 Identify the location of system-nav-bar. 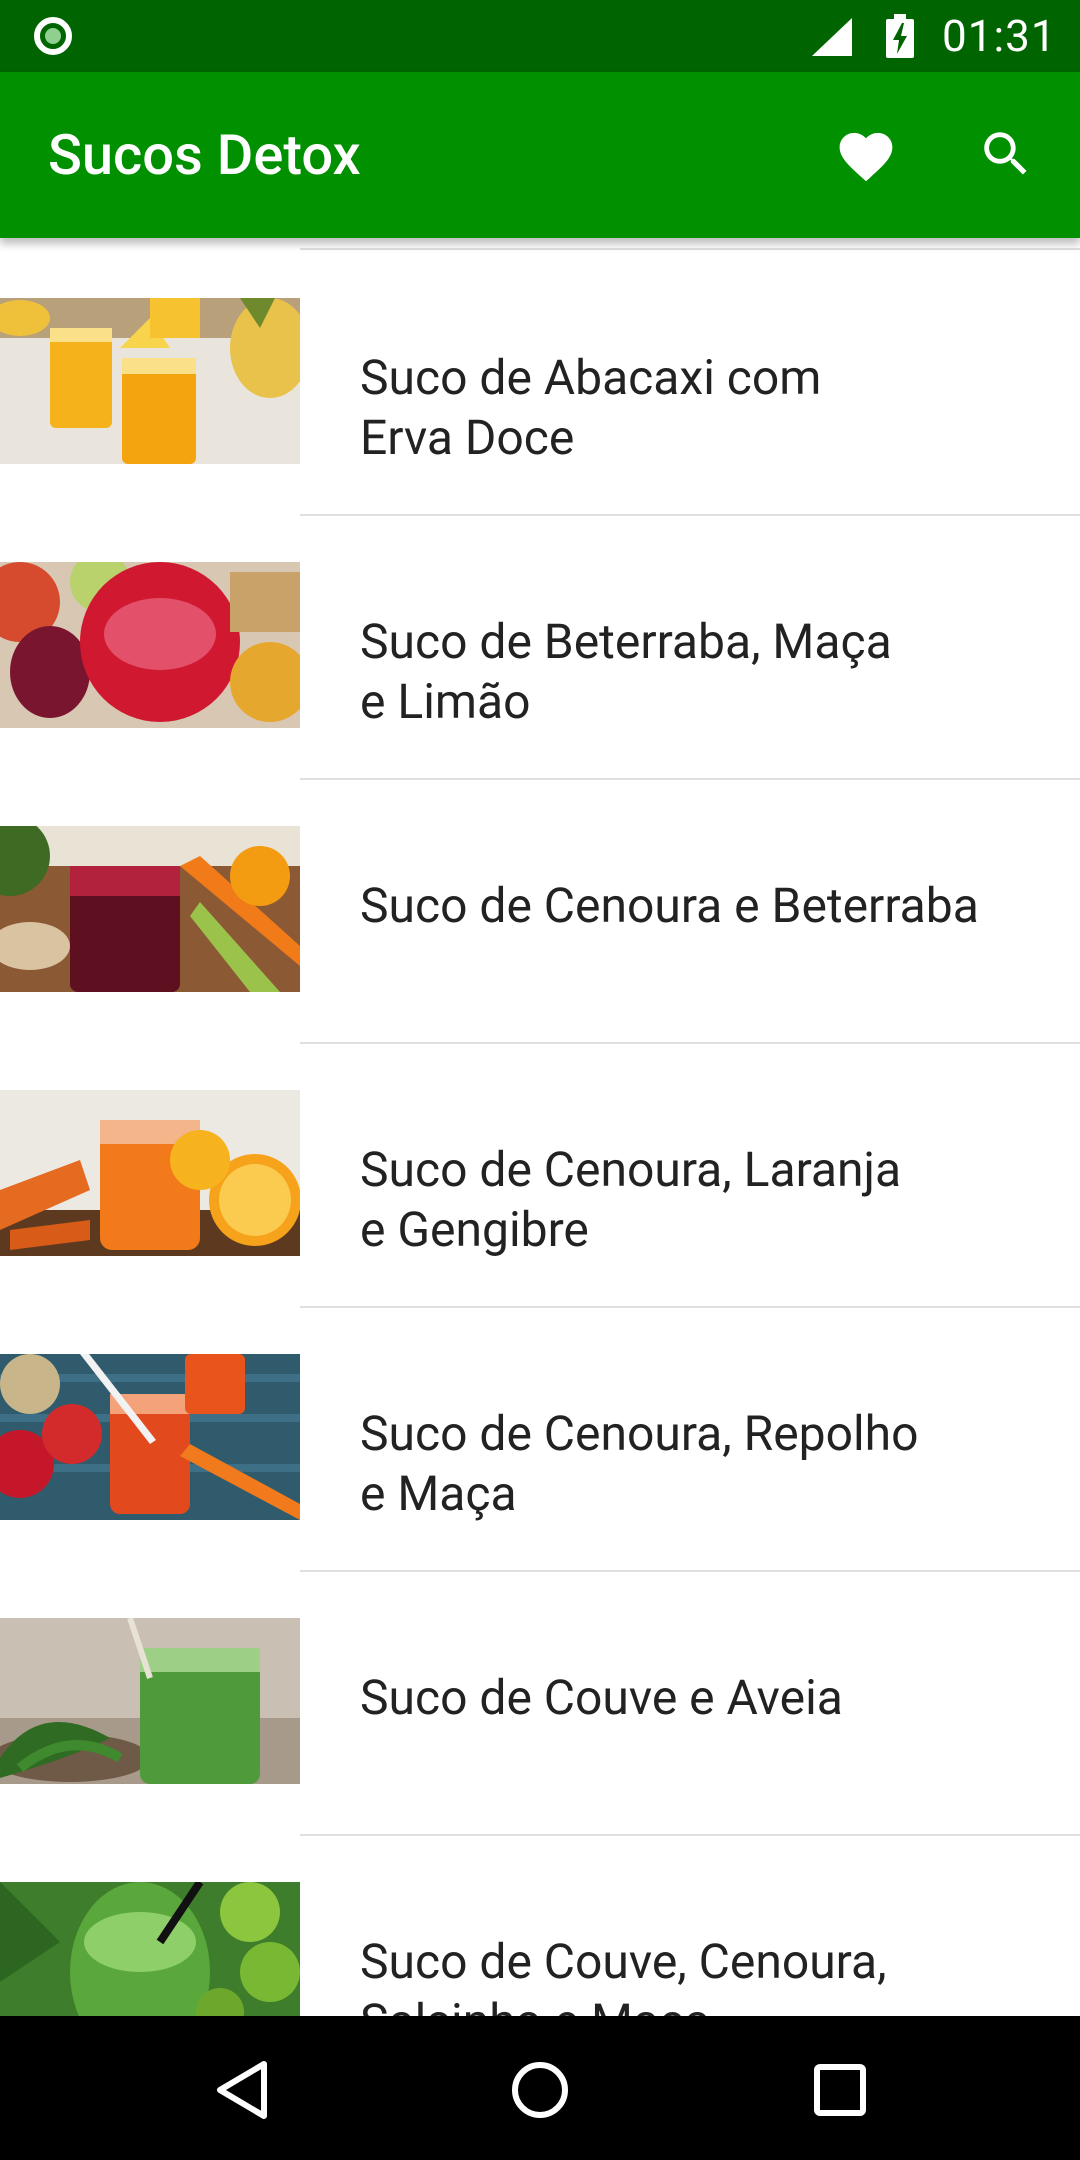
(540, 2088).